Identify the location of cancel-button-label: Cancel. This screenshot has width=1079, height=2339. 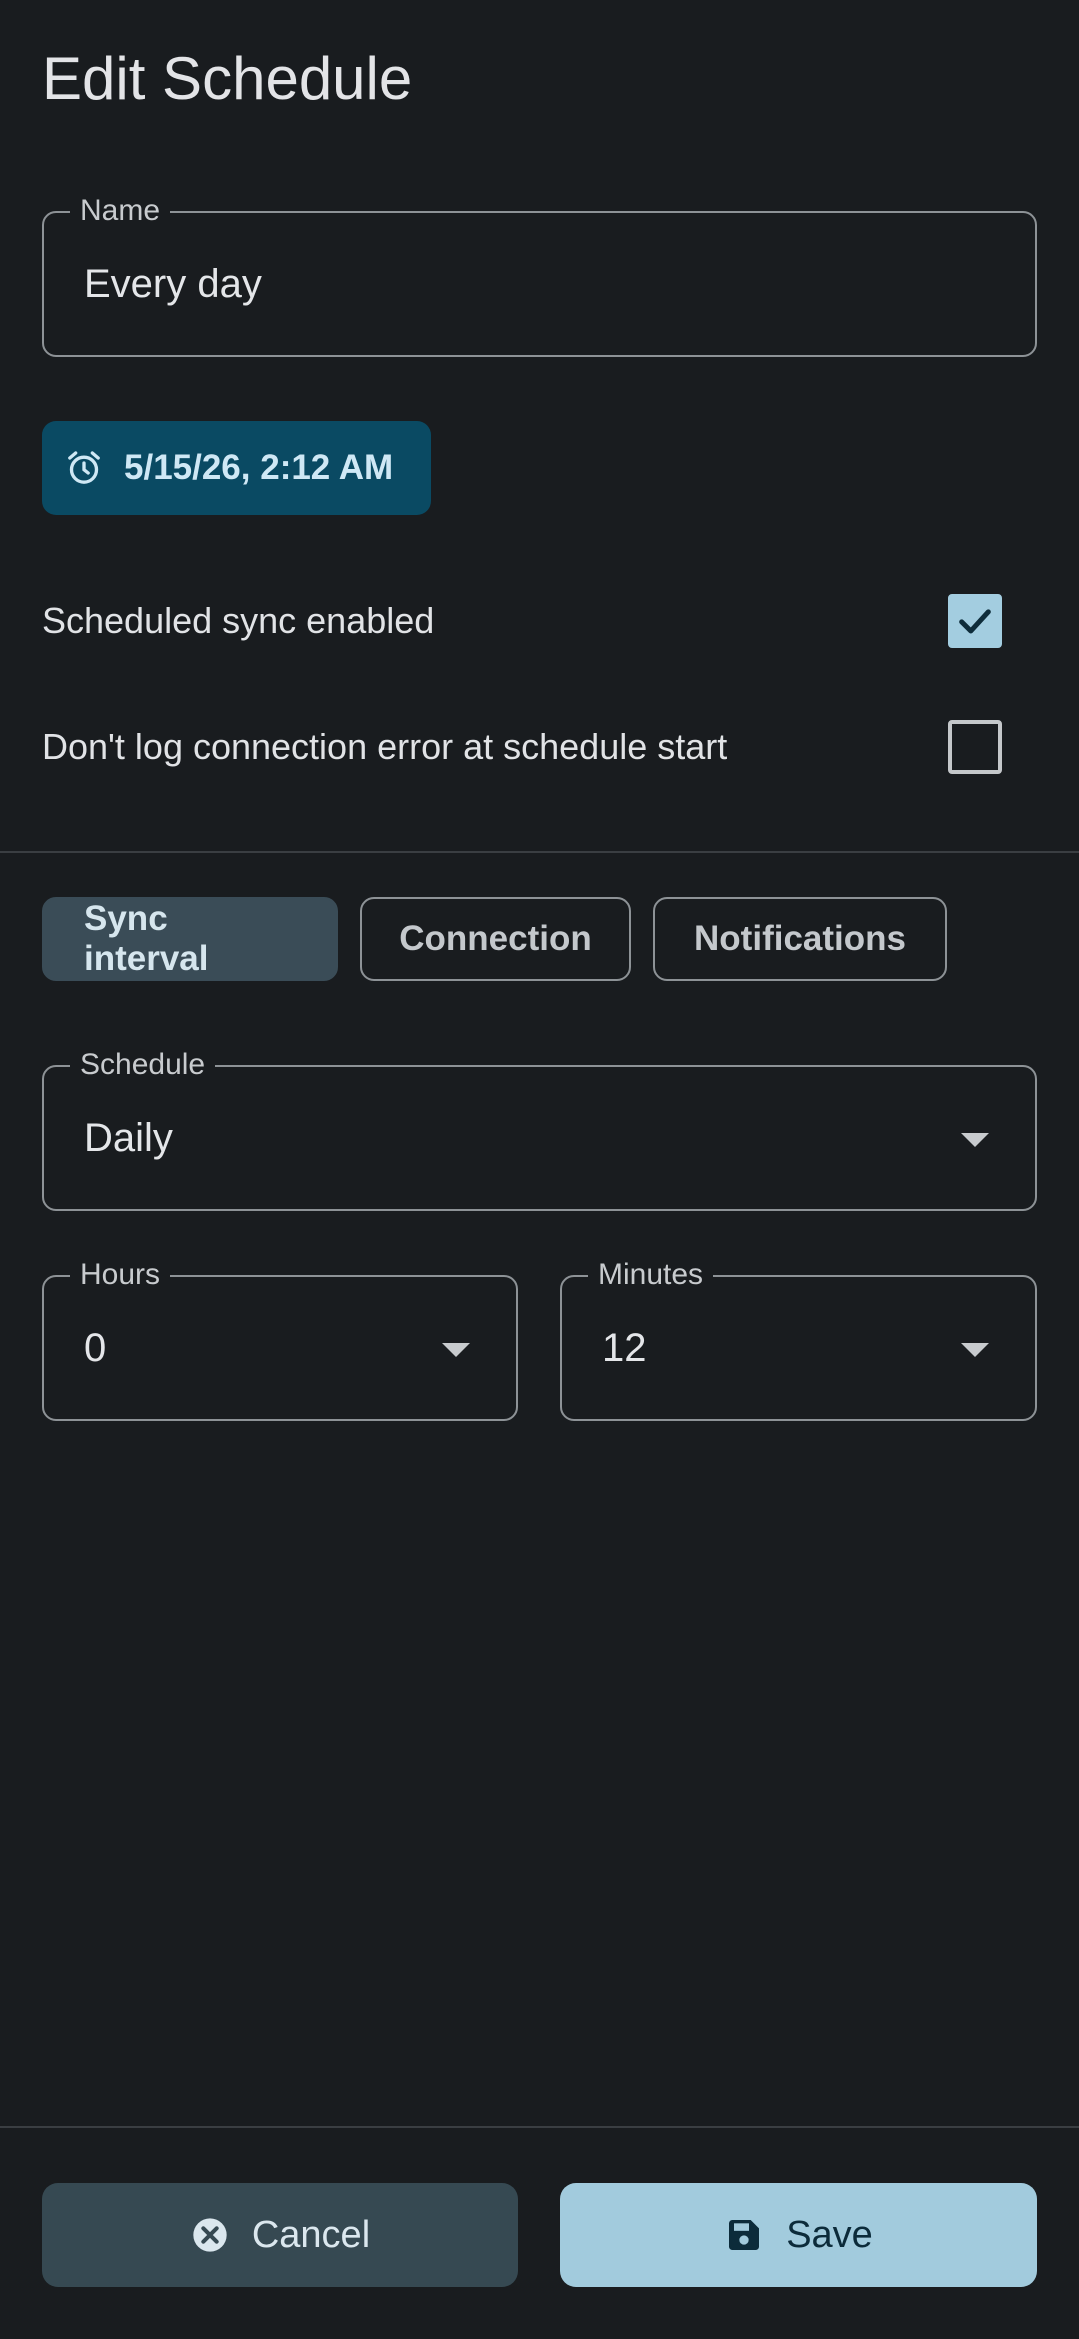
(311, 2234).